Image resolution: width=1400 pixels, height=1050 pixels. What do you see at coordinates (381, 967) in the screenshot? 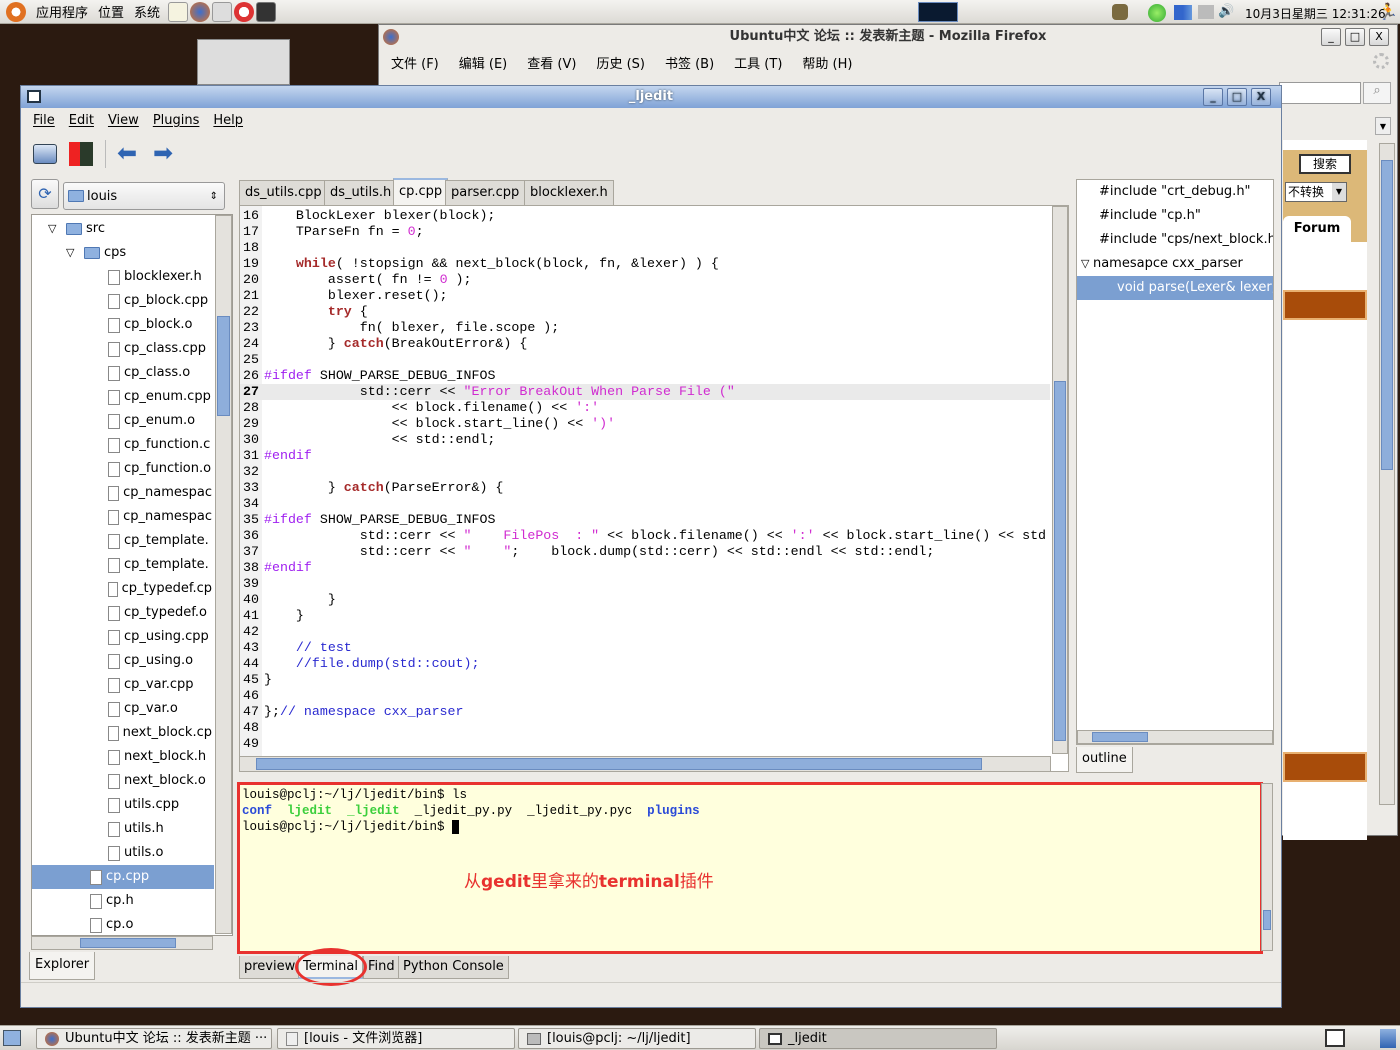
I see `tab-find: Find` at bounding box center [381, 967].